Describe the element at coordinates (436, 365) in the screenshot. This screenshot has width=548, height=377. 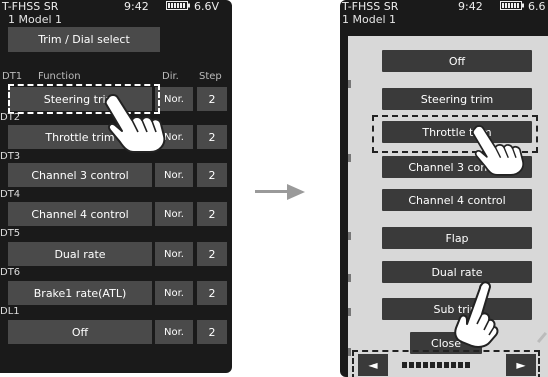
I see `page-indicator` at that location.